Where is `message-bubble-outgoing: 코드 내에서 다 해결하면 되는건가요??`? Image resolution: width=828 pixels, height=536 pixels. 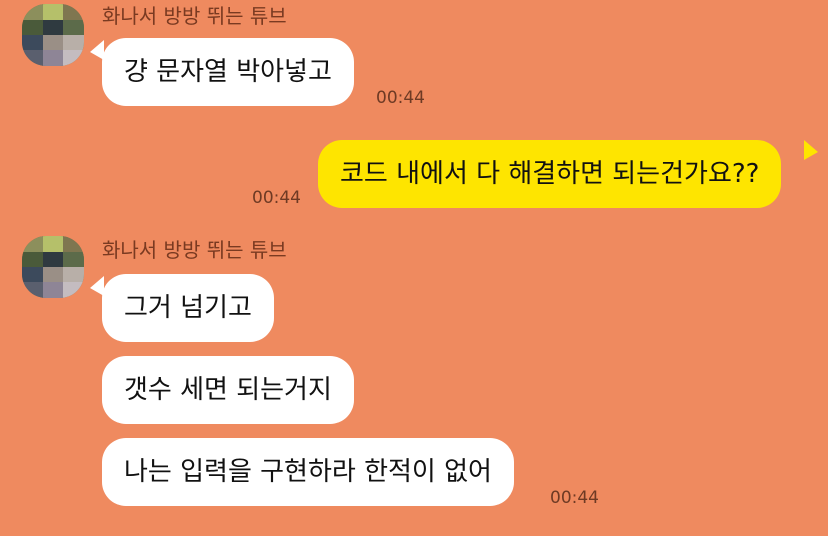 message-bubble-outgoing: 코드 내에서 다 해결하면 되는건가요?? is located at coordinates (550, 174).